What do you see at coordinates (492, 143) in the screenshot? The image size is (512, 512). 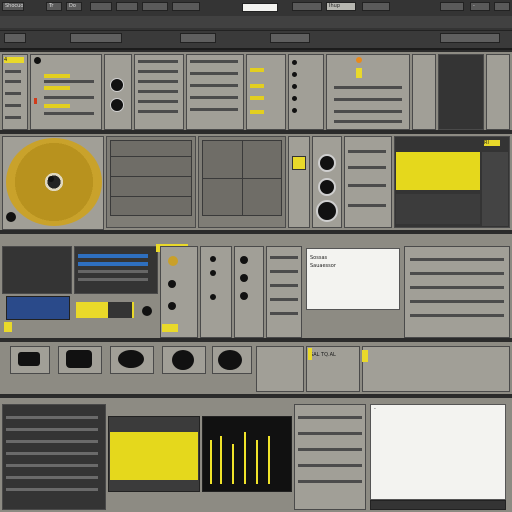 I see `right-strip-tag: Rl` at bounding box center [492, 143].